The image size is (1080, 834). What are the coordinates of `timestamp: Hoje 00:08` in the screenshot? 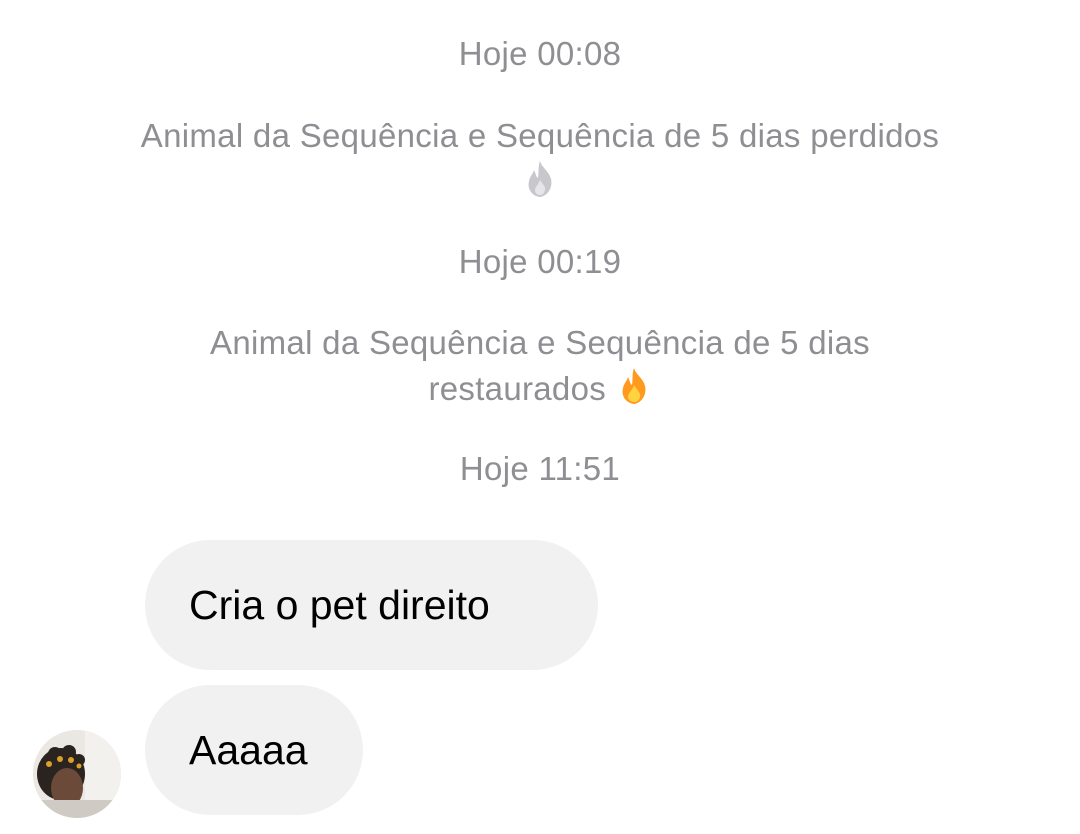 It's located at (540, 53).